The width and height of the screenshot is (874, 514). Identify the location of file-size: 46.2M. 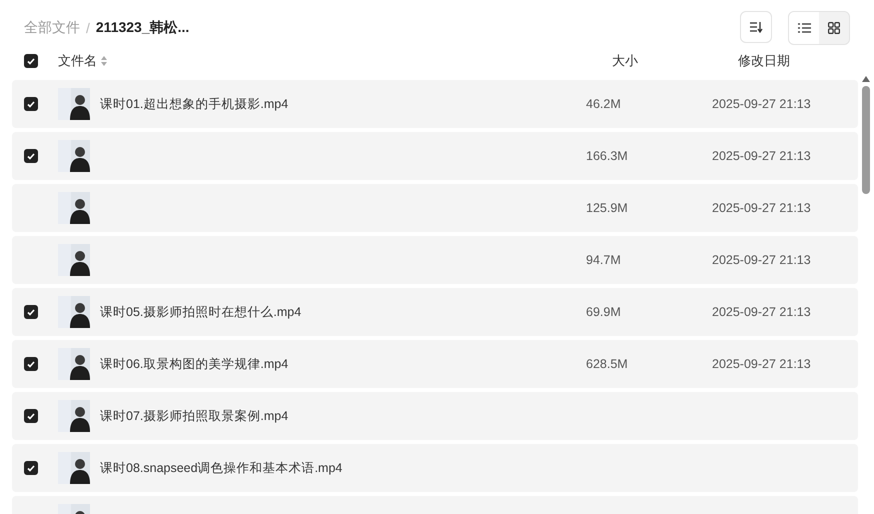
(604, 104).